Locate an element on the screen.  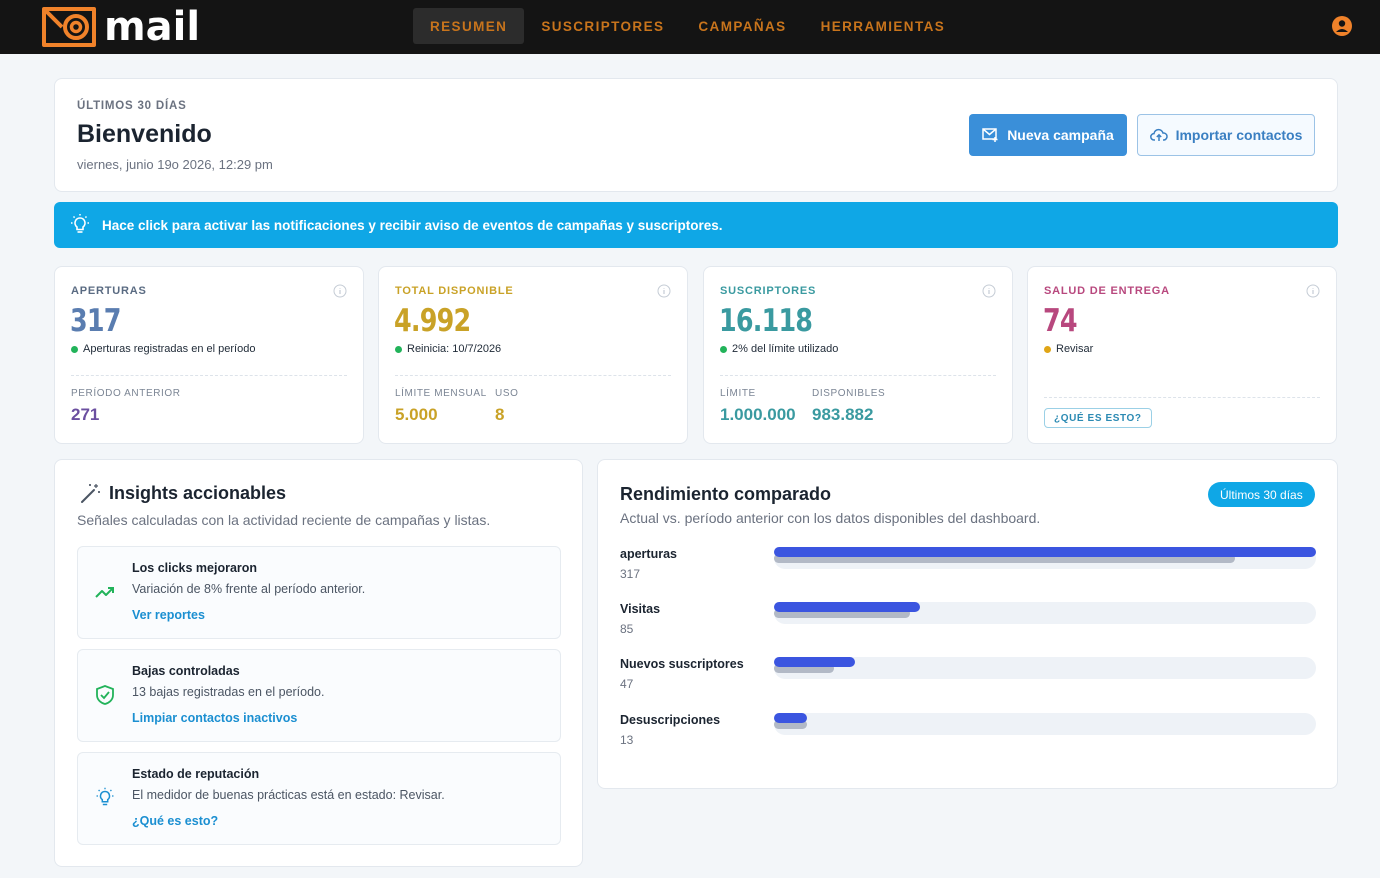
logo-text: mail is located at coordinates (152, 27).